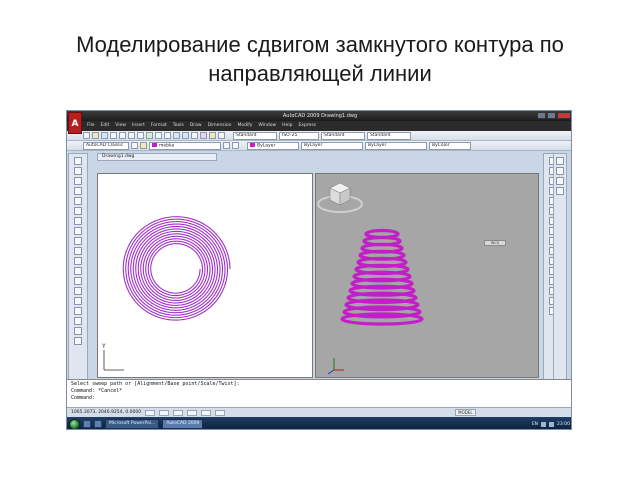 This screenshot has height=480, width=640. What do you see at coordinates (287, 126) in the screenshot?
I see `menu-help: Help` at bounding box center [287, 126].